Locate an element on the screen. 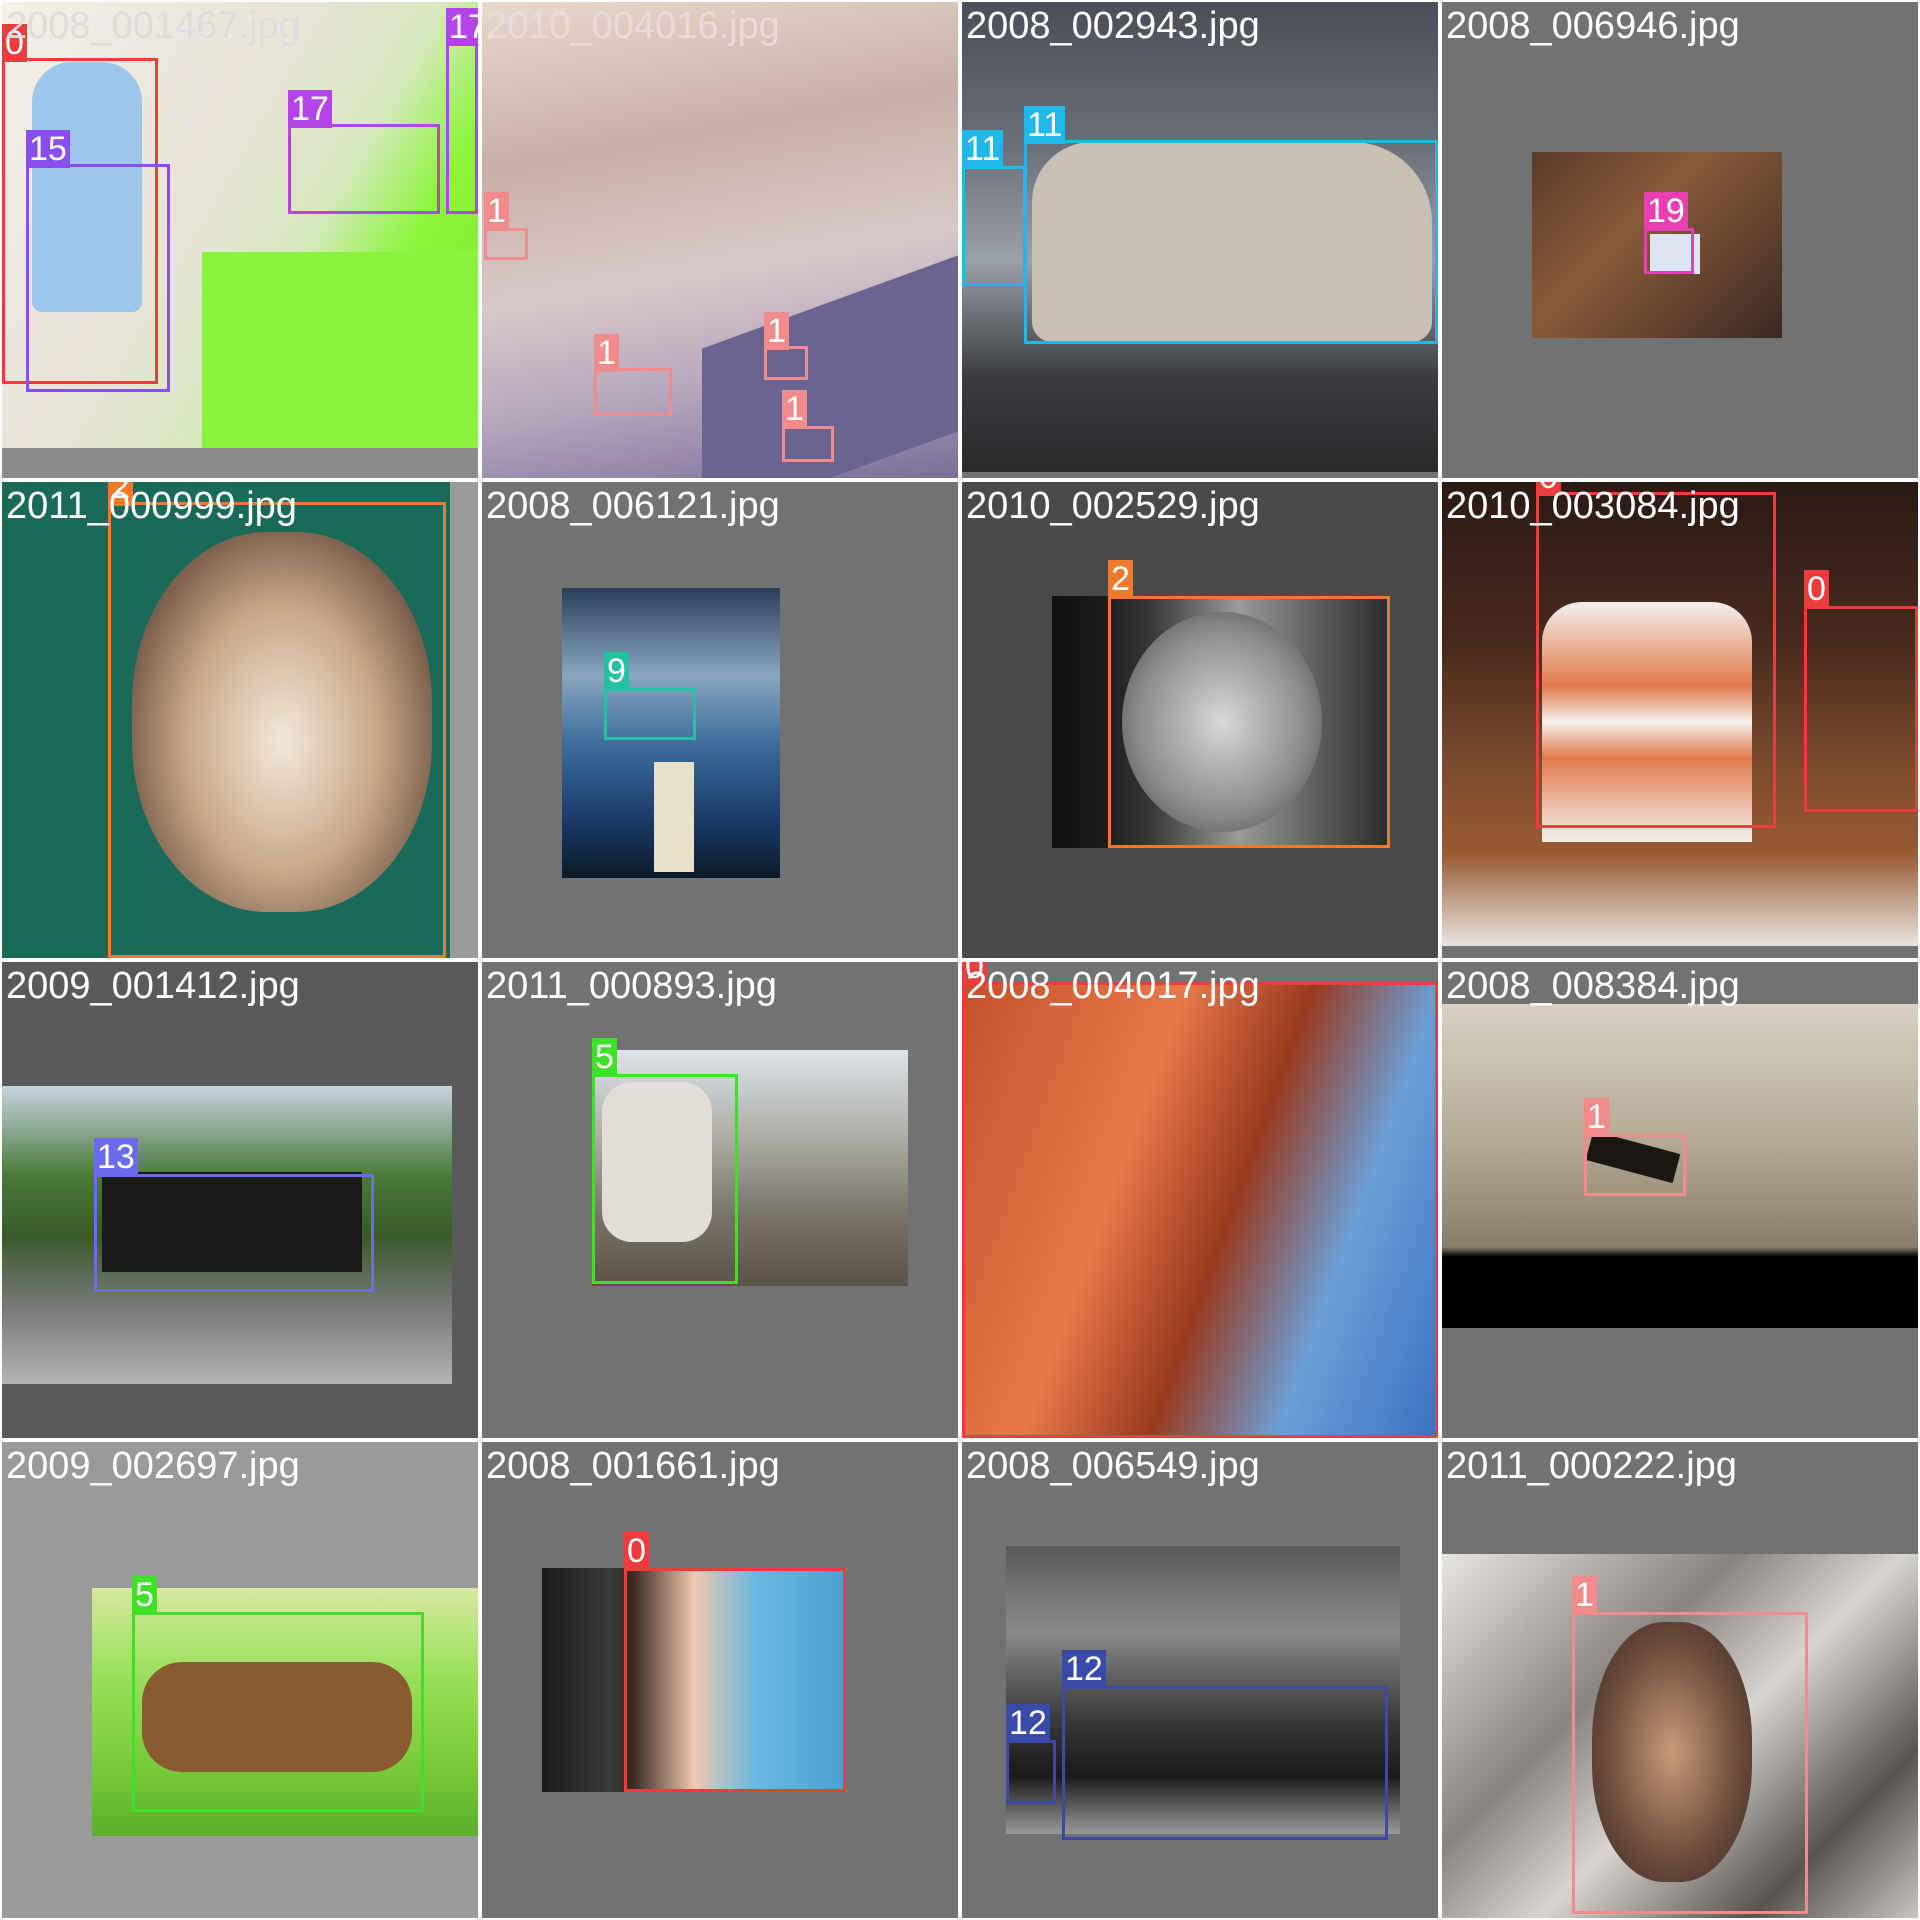  image-tile: 5 2011_000893.jpg is located at coordinates (720, 1200).